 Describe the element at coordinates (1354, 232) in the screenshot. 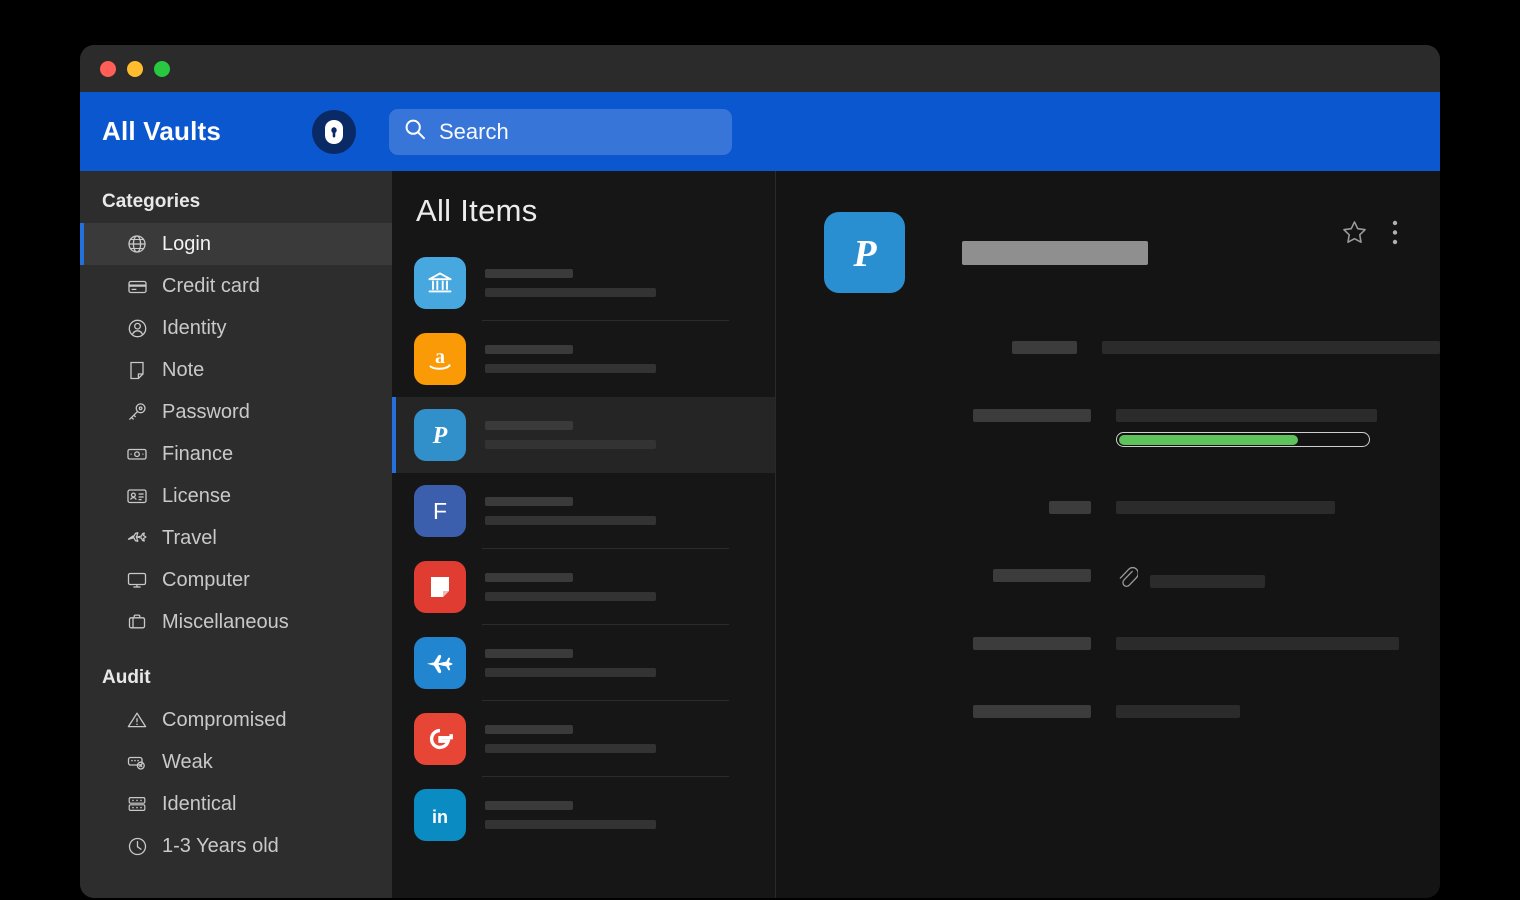

I see `star-outline-icon` at that location.